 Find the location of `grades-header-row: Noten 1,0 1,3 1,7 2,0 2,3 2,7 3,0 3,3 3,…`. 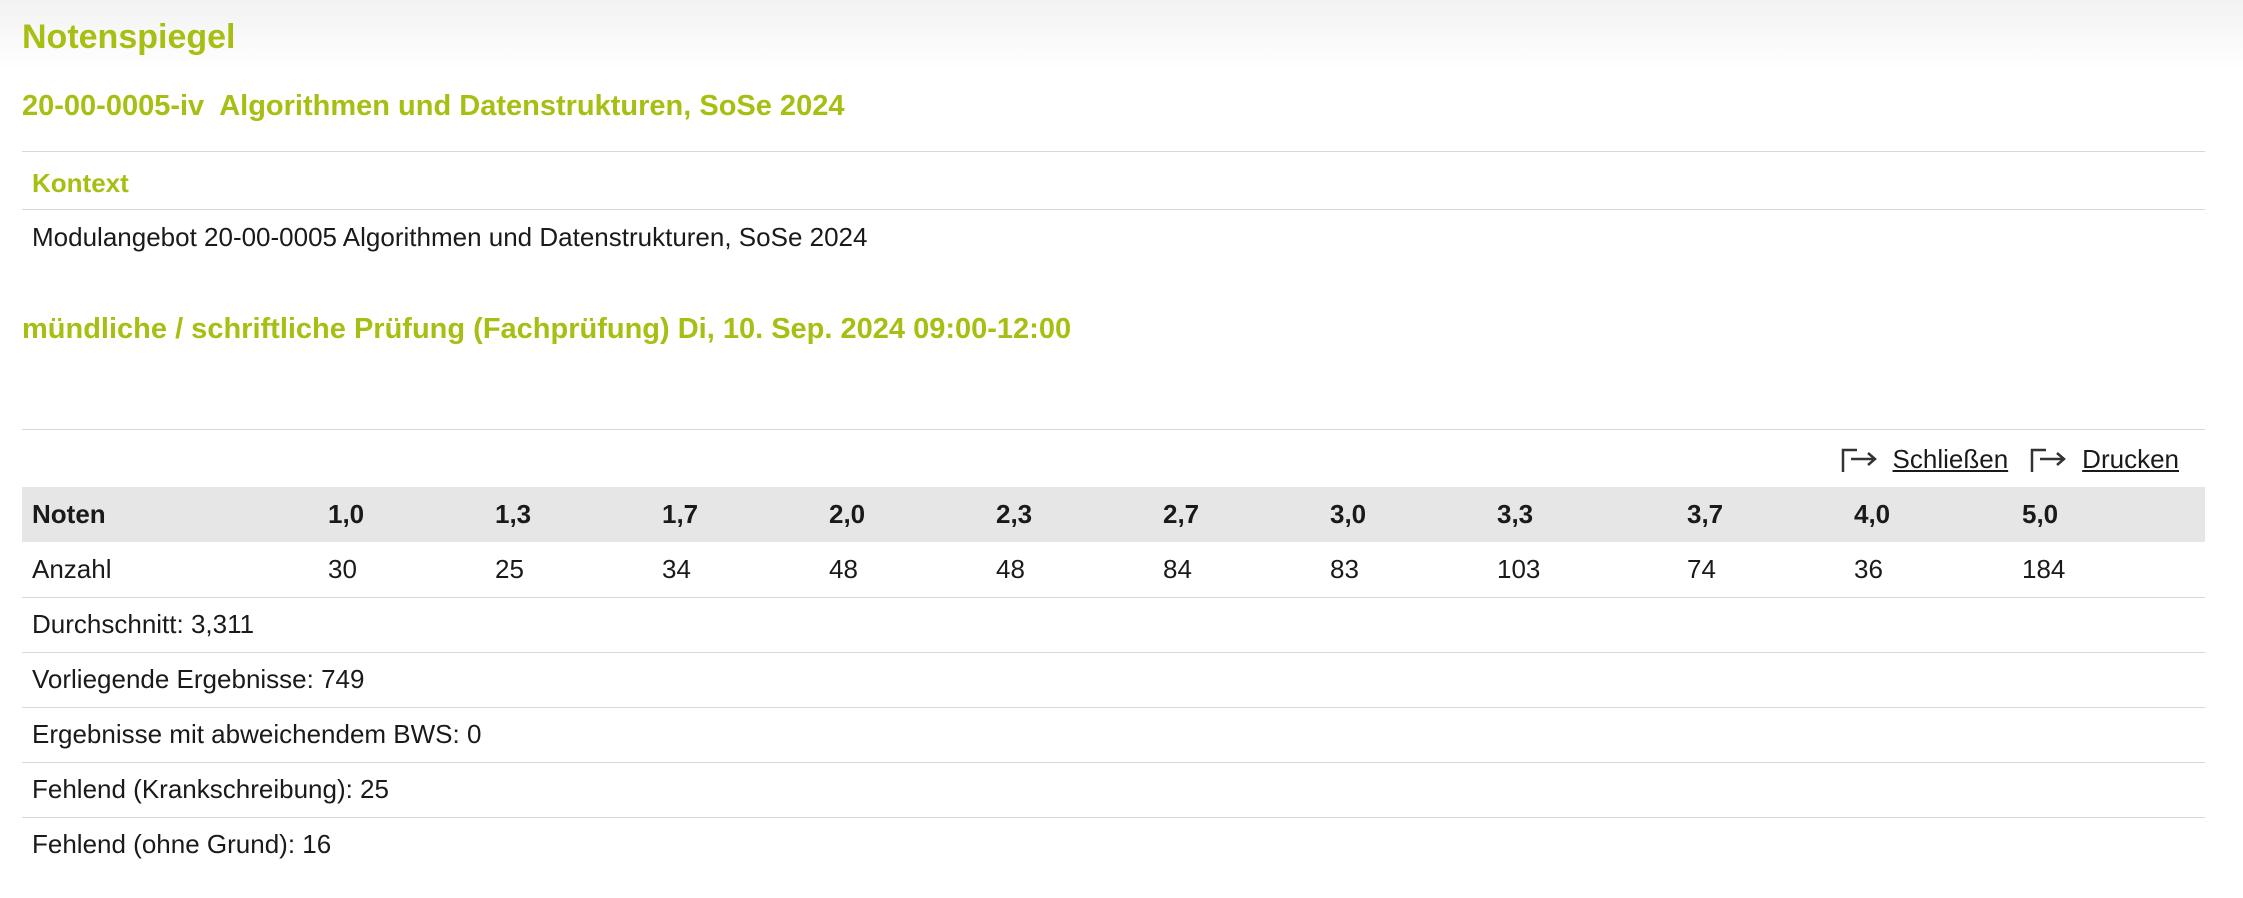

grades-header-row: Noten 1,0 1,3 1,7 2,0 2,3 2,7 3,0 3,3 3,… is located at coordinates (1113, 514).